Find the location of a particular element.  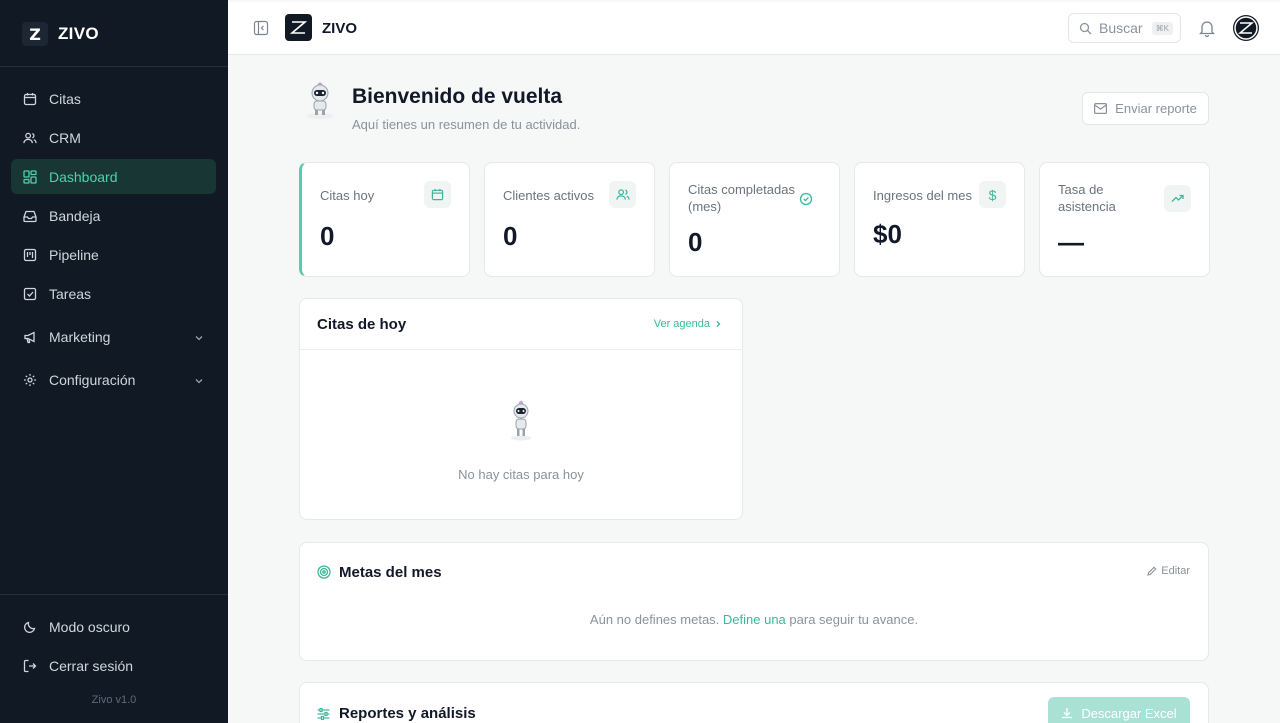

search-placeholder: Buscar is located at coordinates (1121, 28).